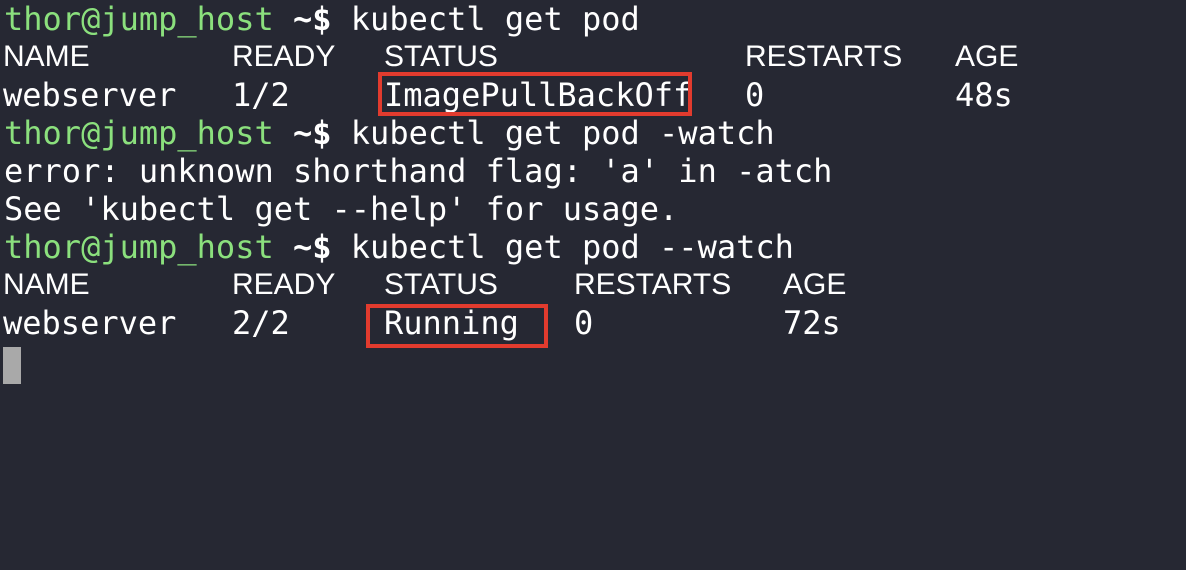 Image resolution: width=1186 pixels, height=570 pixels. Describe the element at coordinates (812, 323) in the screenshot. I see `pod-age: 72s` at that location.